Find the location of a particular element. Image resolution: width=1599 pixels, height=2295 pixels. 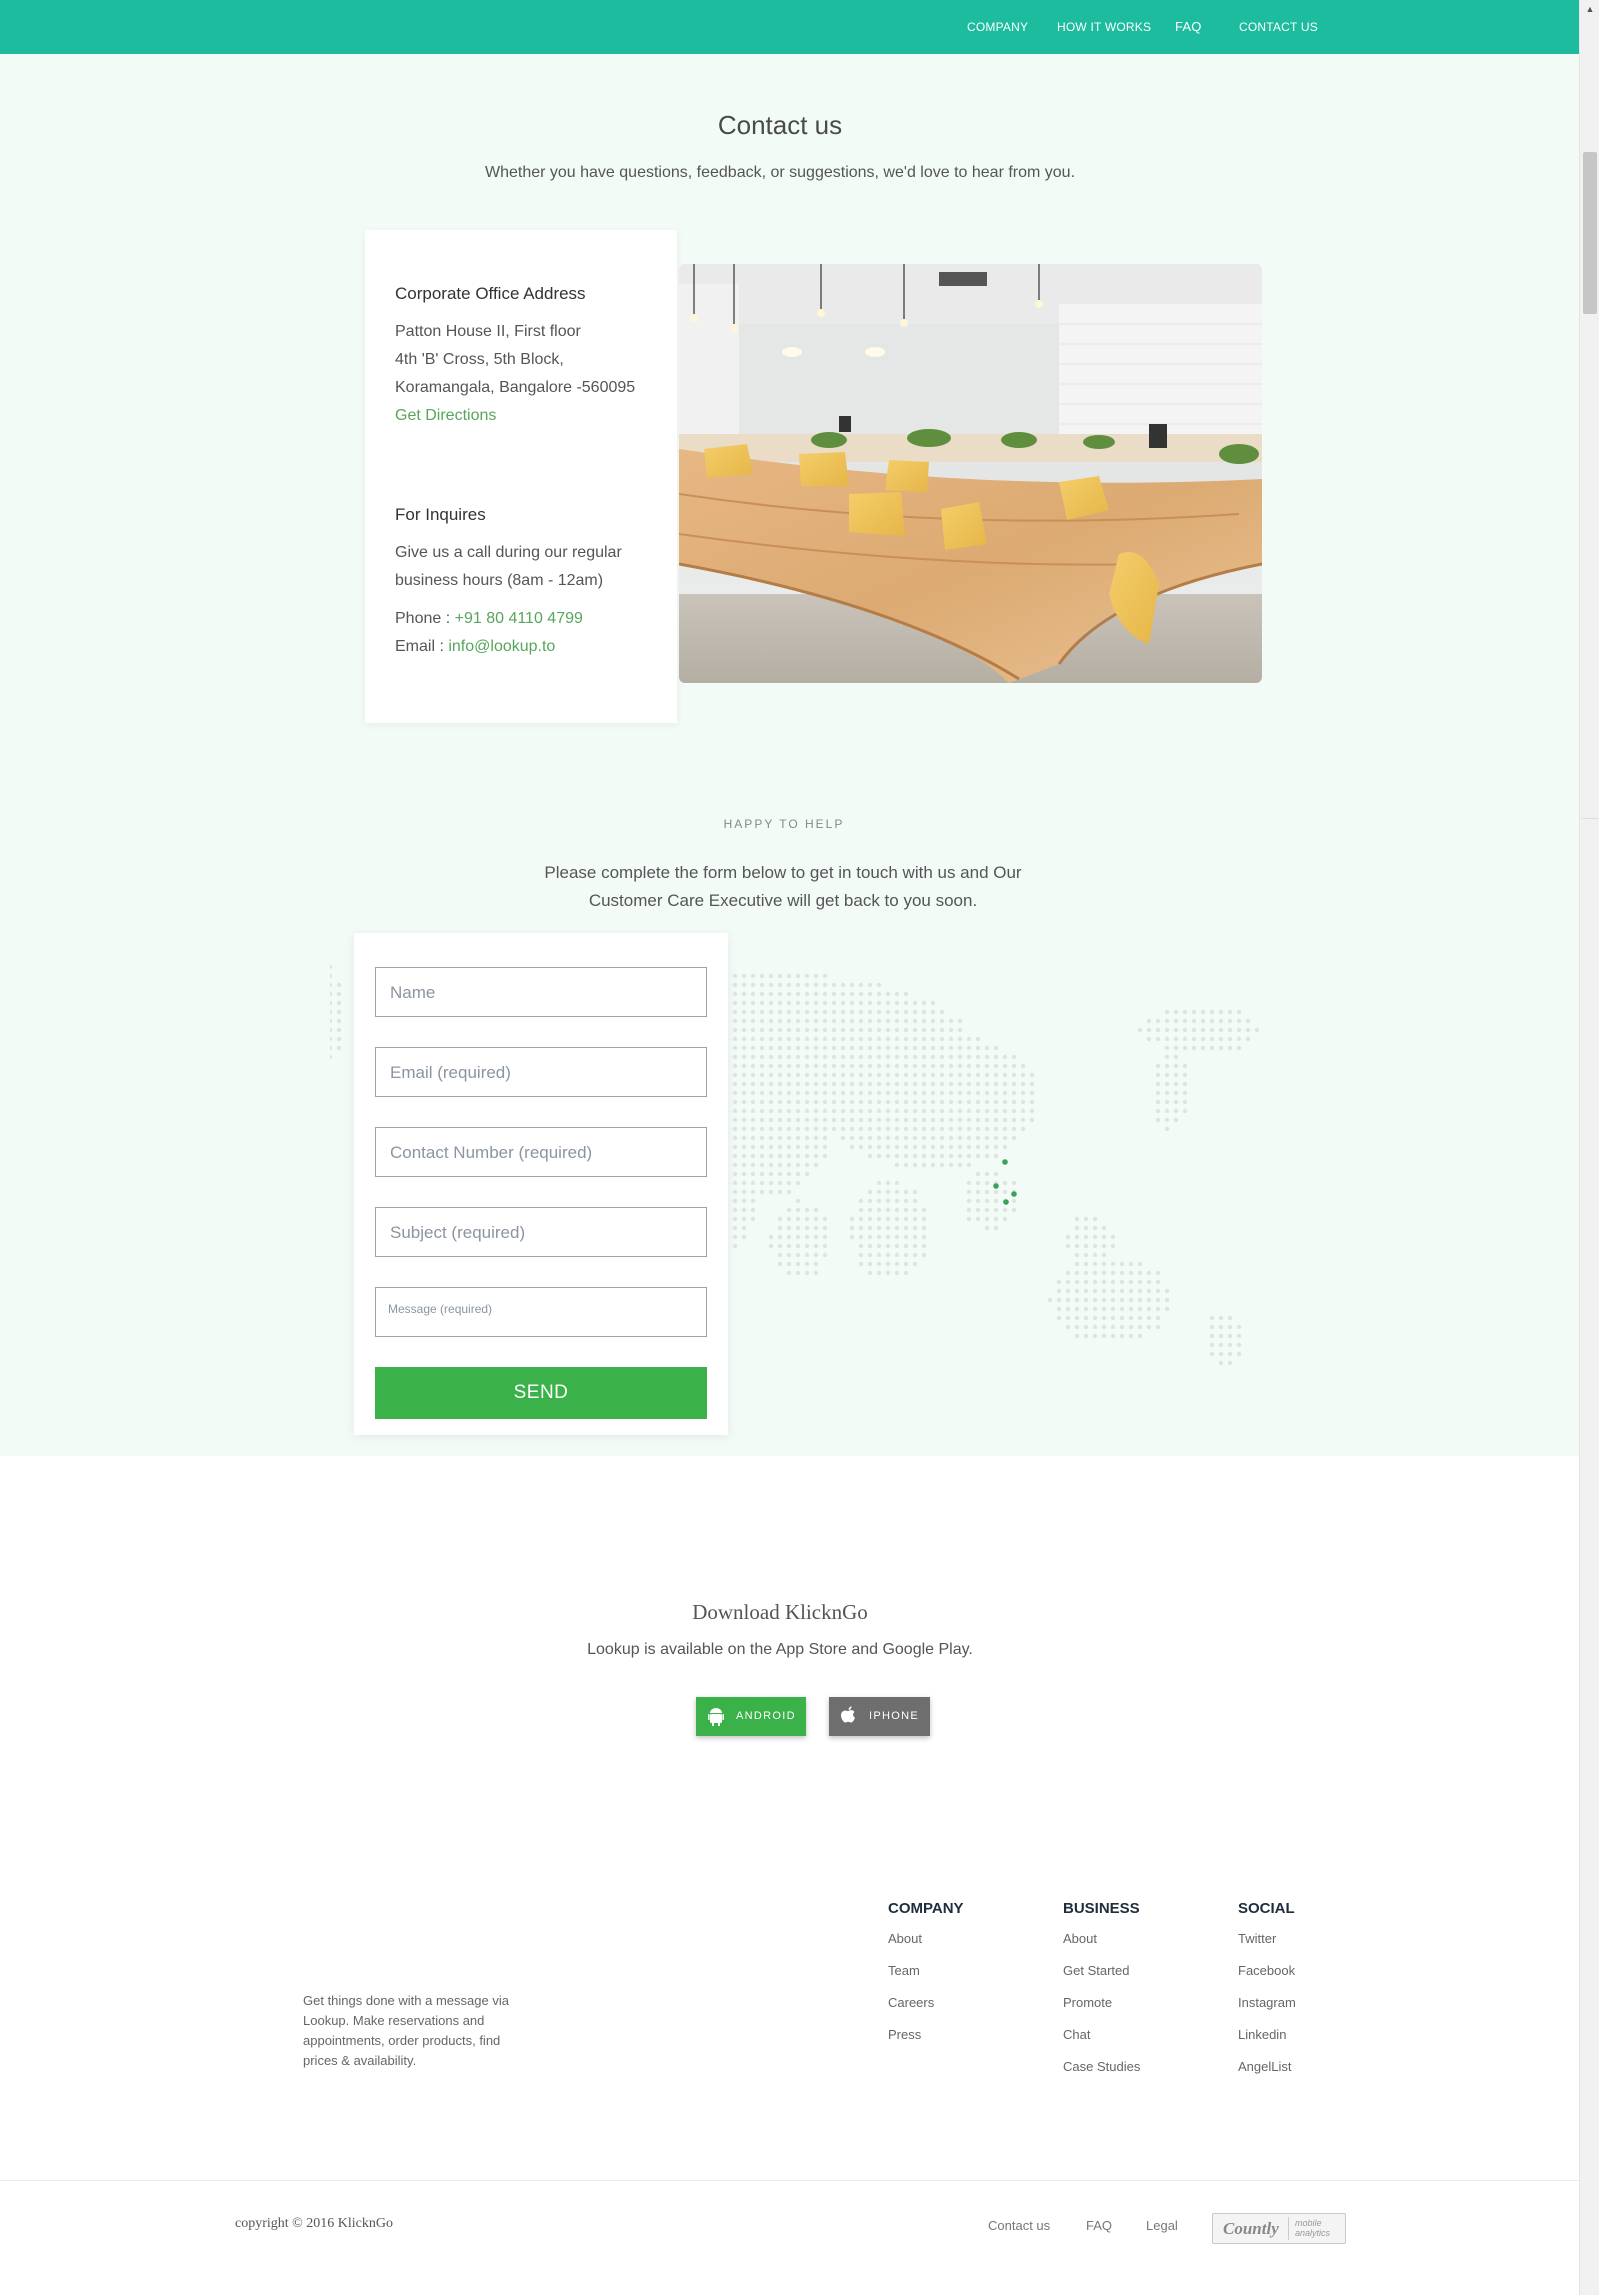

address-line-2: 4th 'B' Cross, 5th Block, is located at coordinates (479, 359).